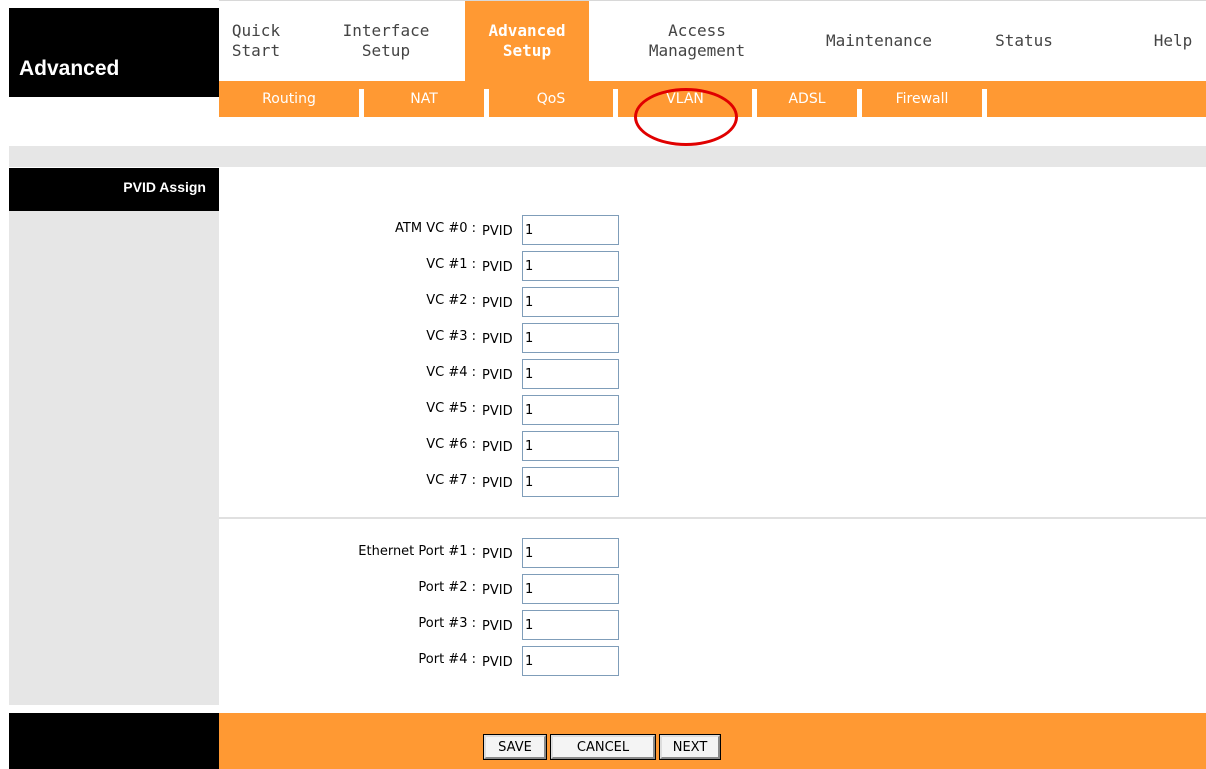 The width and height of the screenshot is (1206, 769). I want to click on pvid-row-vc7: VC #7 : PVID, so click(712, 482).